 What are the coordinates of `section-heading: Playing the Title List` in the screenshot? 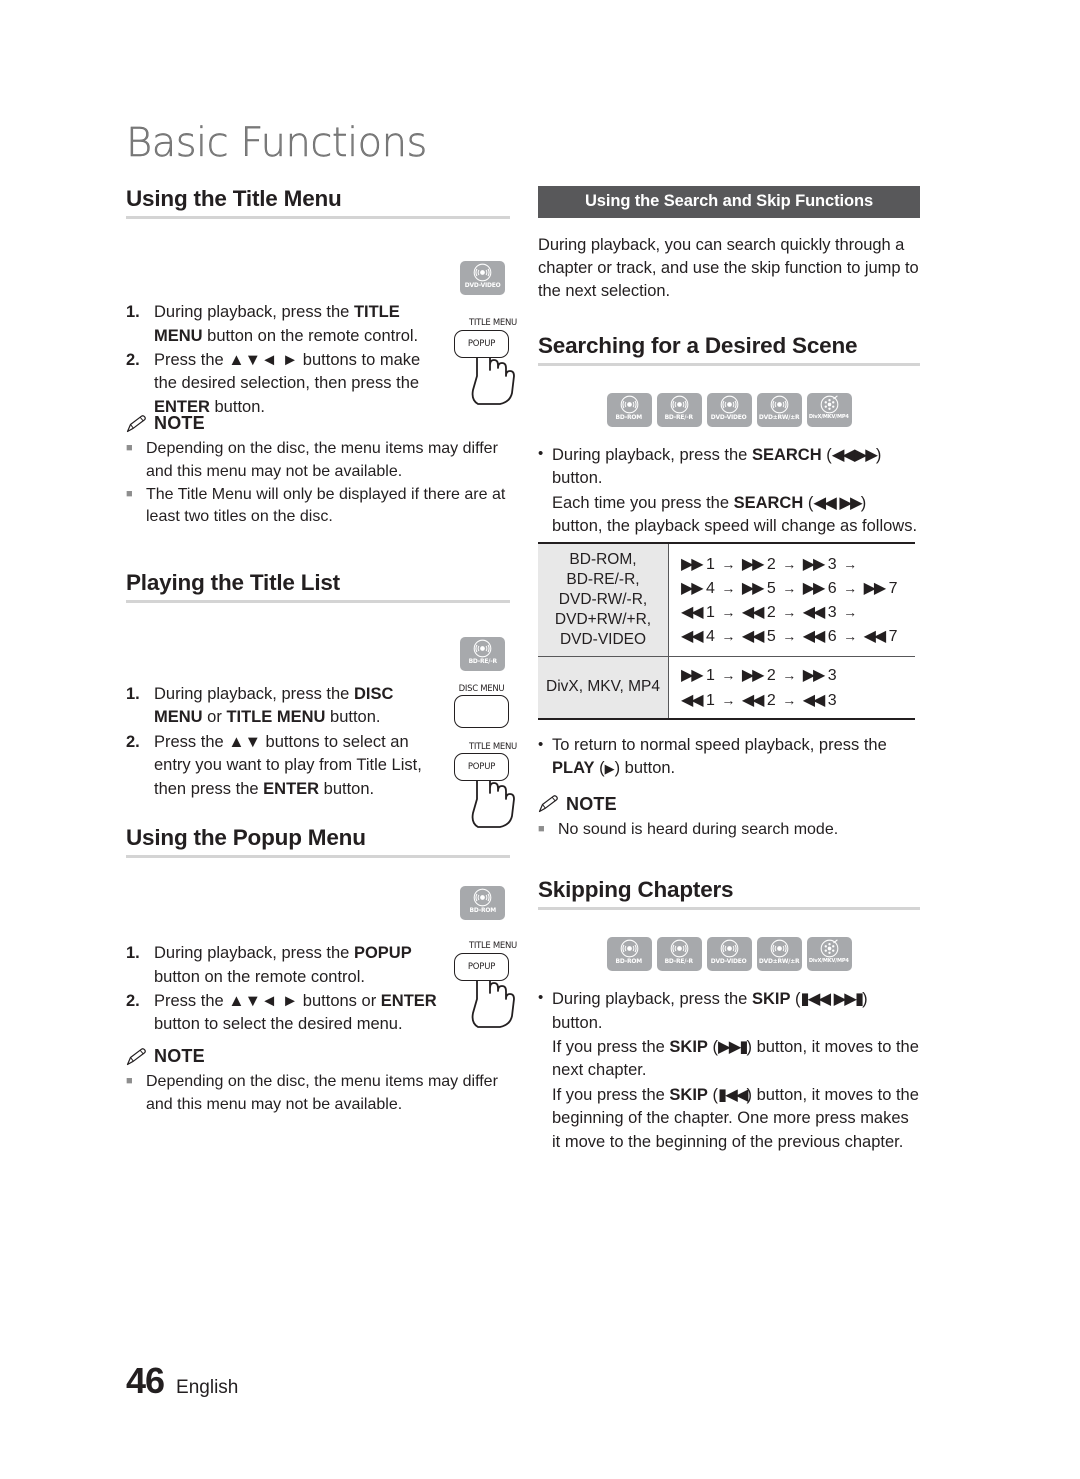 It's located at (233, 582).